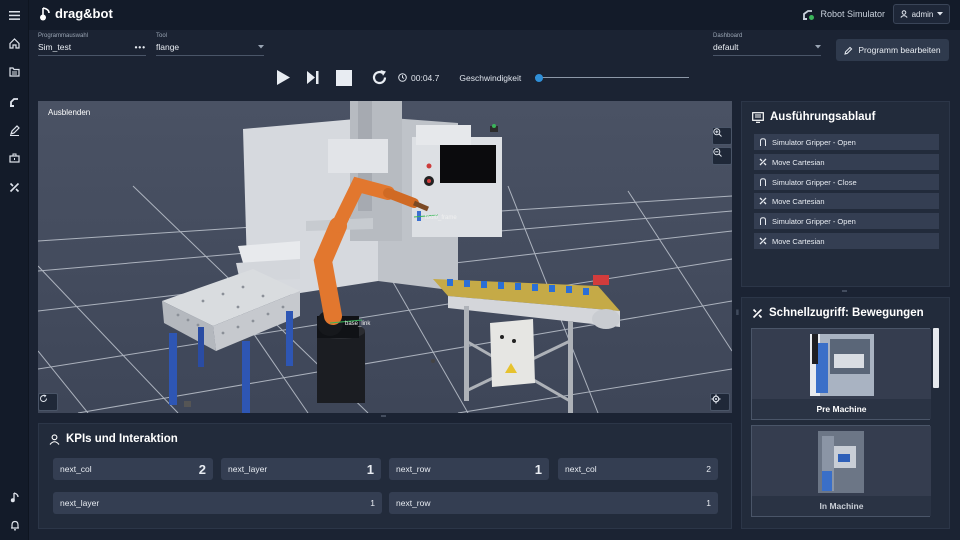 This screenshot has width=960, height=540. What do you see at coordinates (14, 43) in the screenshot?
I see `home-icon` at bounding box center [14, 43].